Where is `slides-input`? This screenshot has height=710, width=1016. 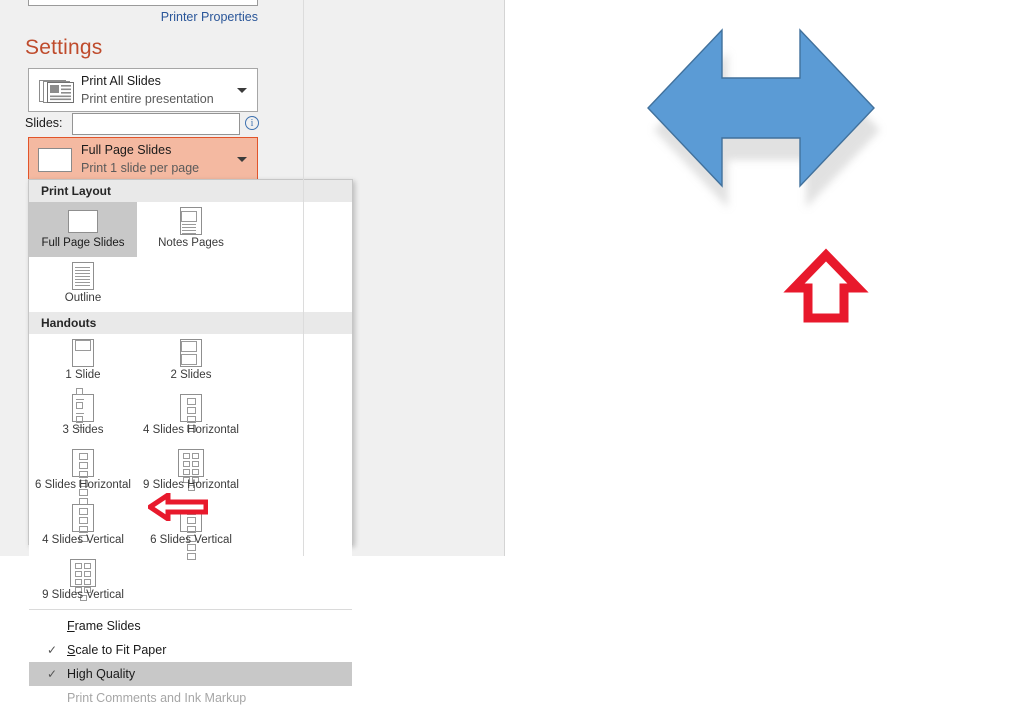 slides-input is located at coordinates (156, 124).